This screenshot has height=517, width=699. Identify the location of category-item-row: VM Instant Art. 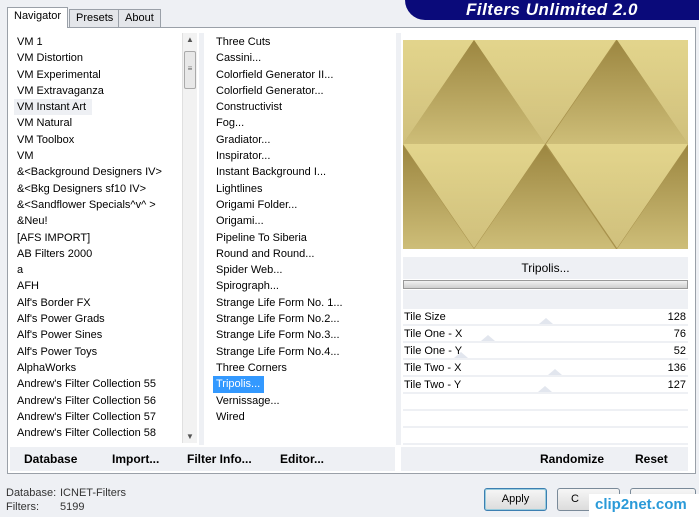
(97, 107).